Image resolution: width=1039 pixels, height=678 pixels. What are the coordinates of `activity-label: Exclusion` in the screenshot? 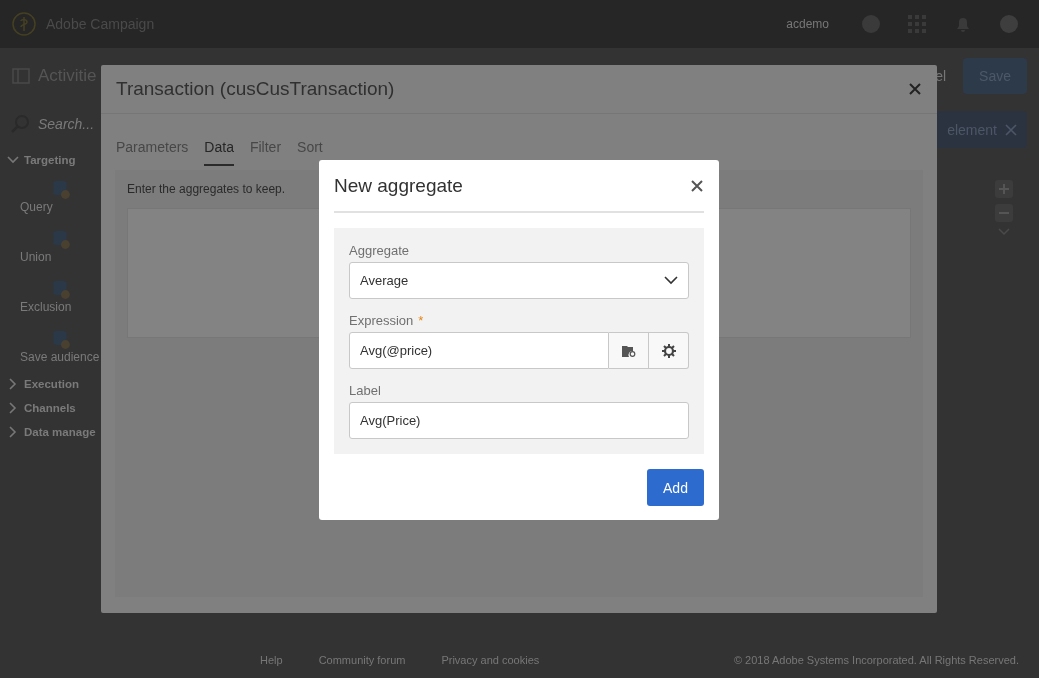 It's located at (46, 307).